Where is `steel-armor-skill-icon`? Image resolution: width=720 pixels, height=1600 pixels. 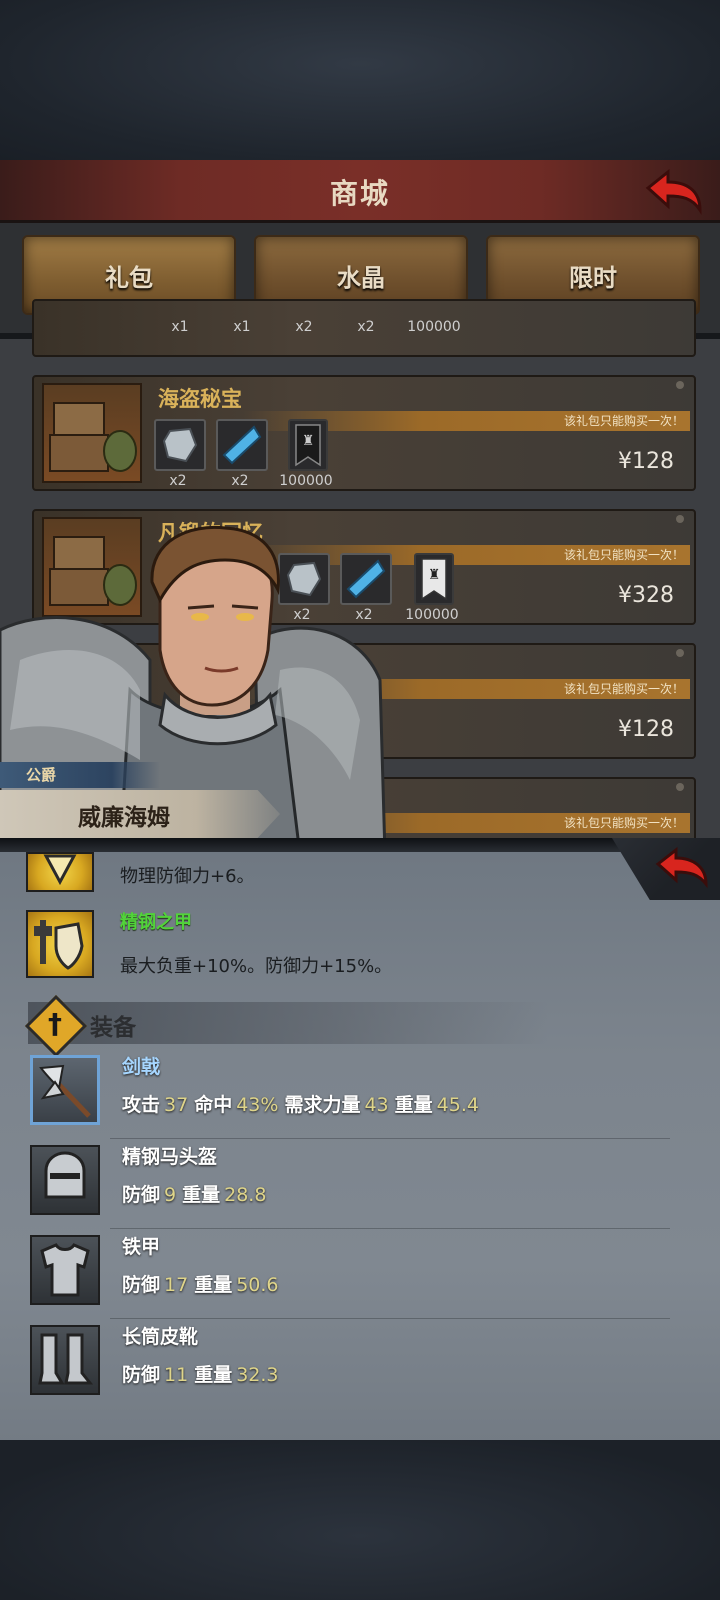
steel-armor-skill-icon is located at coordinates (60, 944).